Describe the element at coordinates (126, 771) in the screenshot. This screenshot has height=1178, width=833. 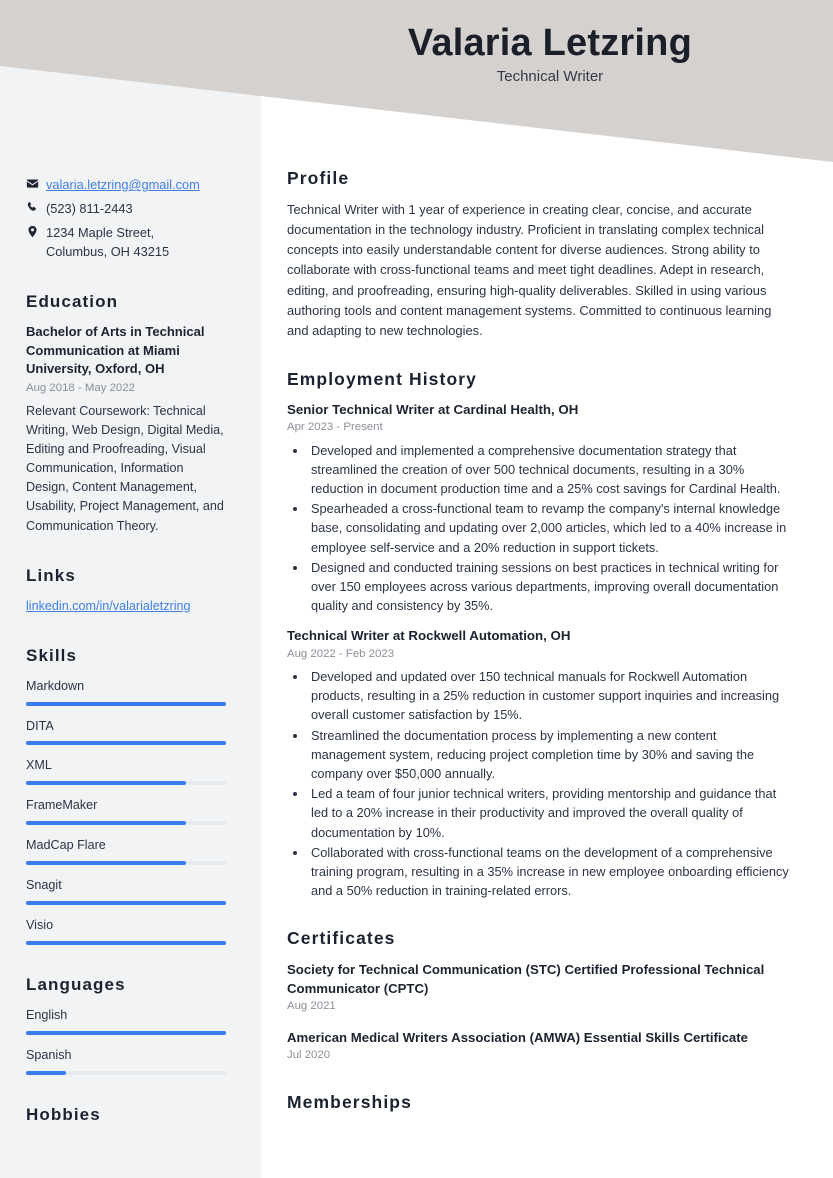
I see `skill-item: XML` at that location.